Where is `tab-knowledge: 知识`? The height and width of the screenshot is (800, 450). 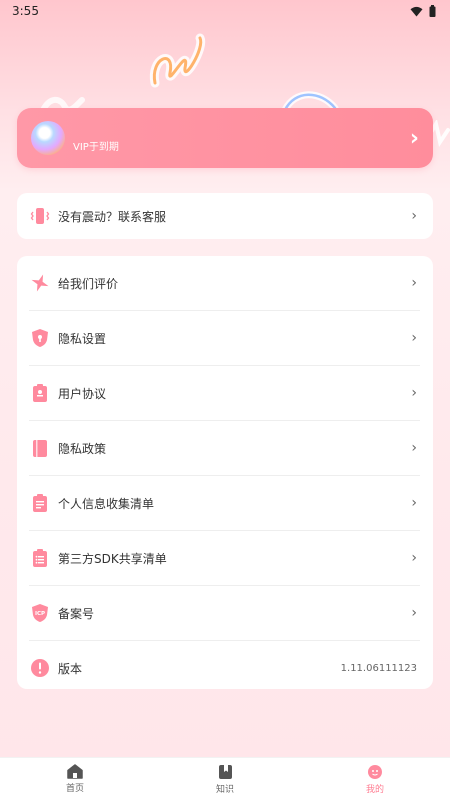 tab-knowledge: 知识 is located at coordinates (225, 779).